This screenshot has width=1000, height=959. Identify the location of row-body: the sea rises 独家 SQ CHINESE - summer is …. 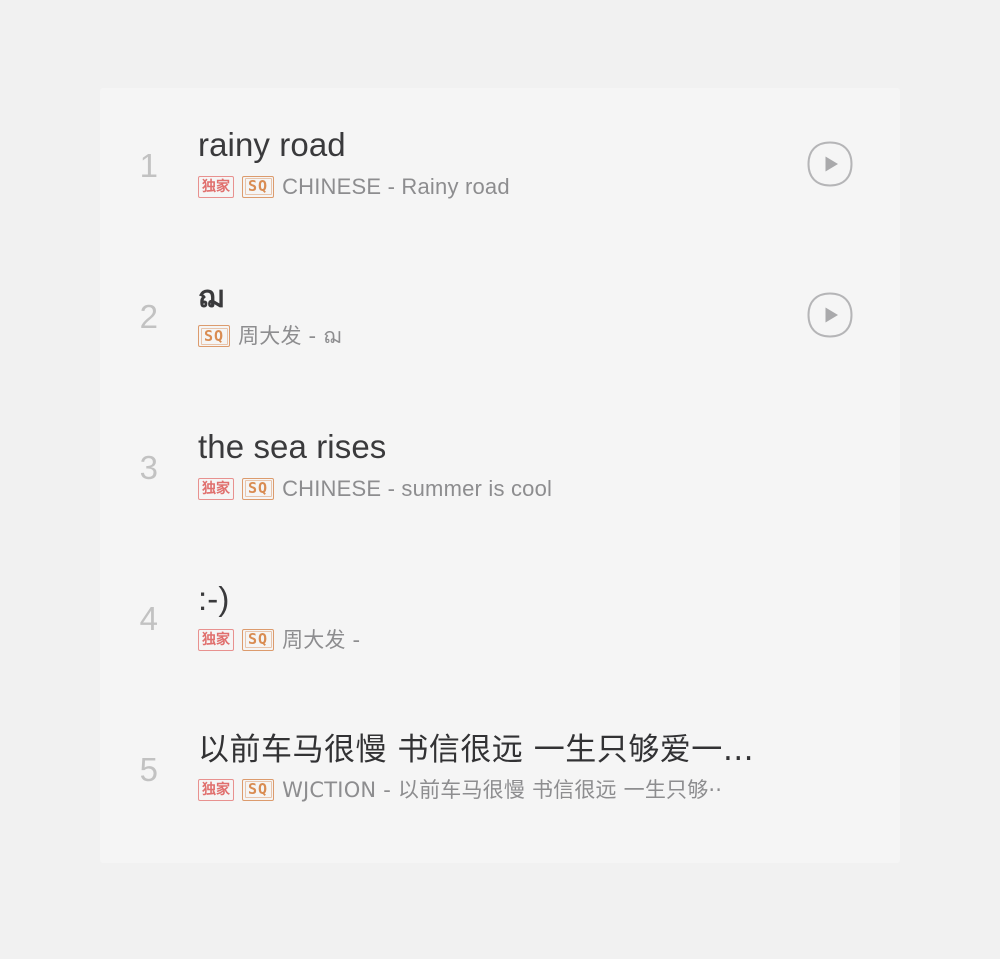
(500, 465).